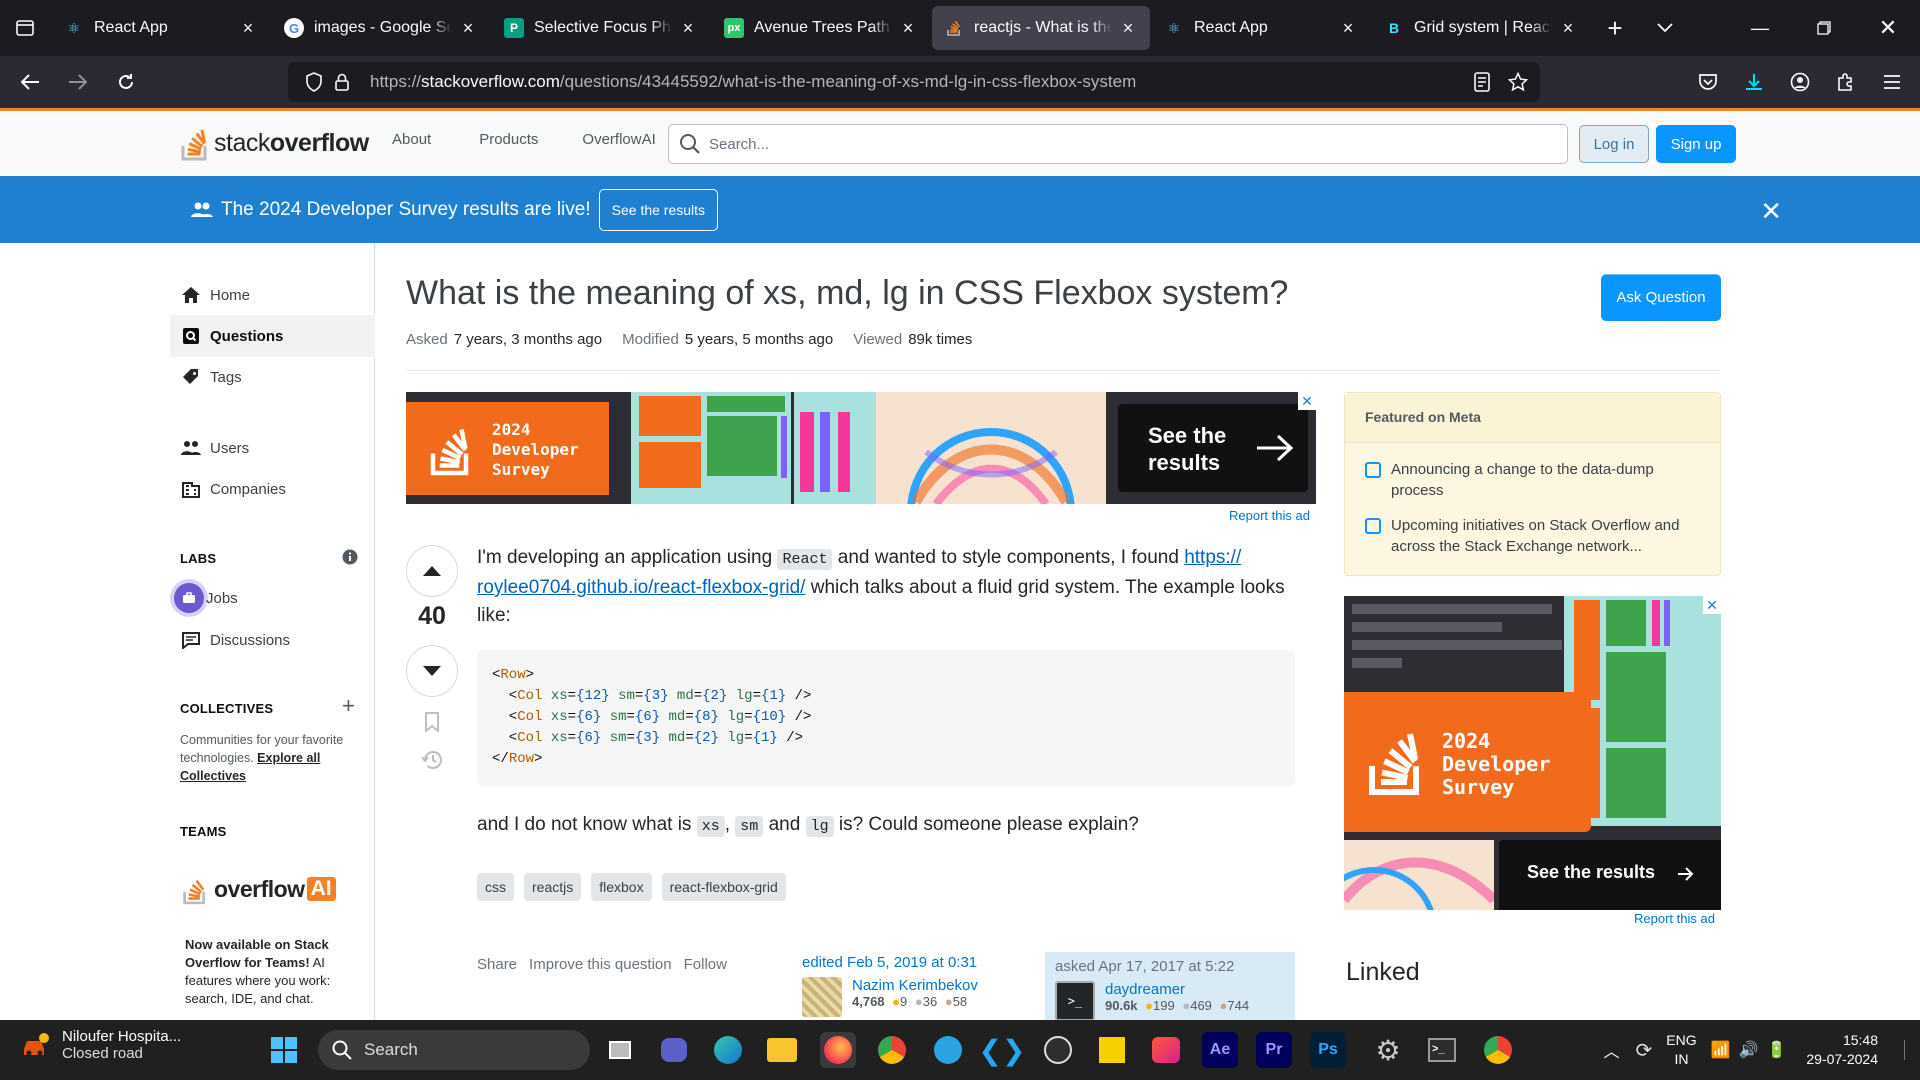 The height and width of the screenshot is (1080, 1920). What do you see at coordinates (1481, 28) in the screenshot?
I see `tab-react-bootstrap: B Grid system | React Bootstrap ×` at bounding box center [1481, 28].